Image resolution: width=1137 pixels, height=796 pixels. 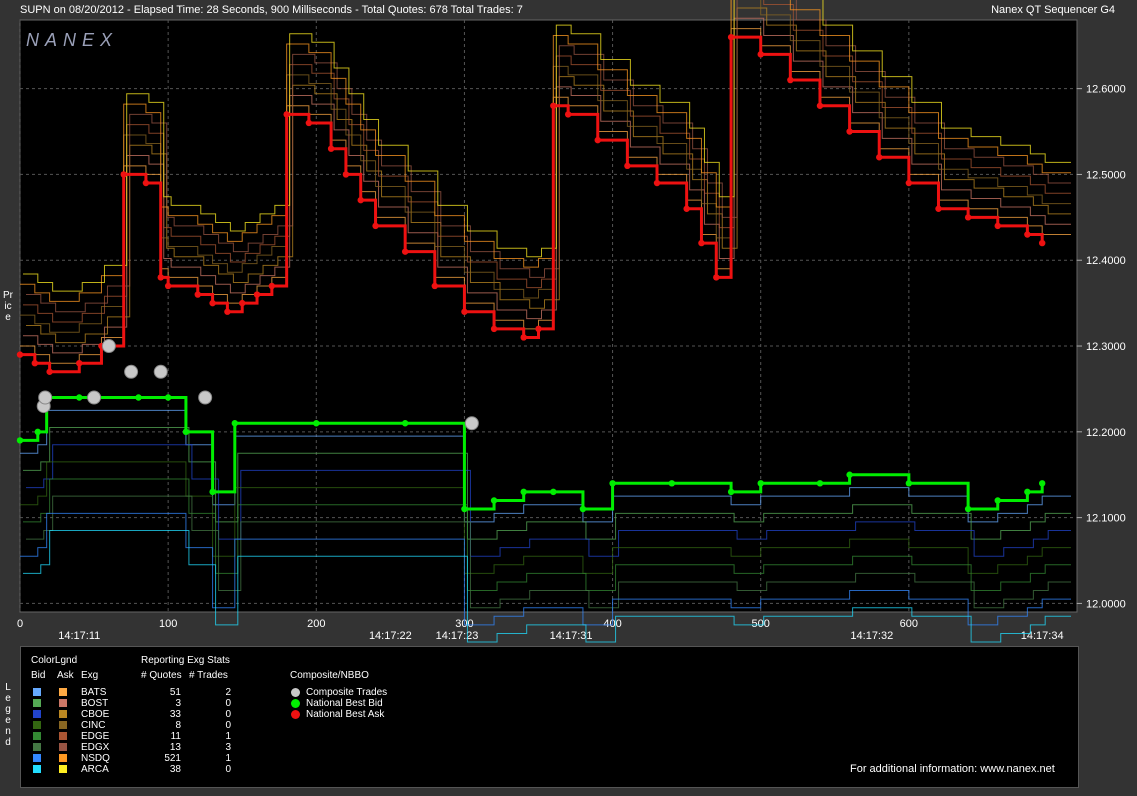 I want to click on exchange-quotes: 11, so click(x=175, y=736).